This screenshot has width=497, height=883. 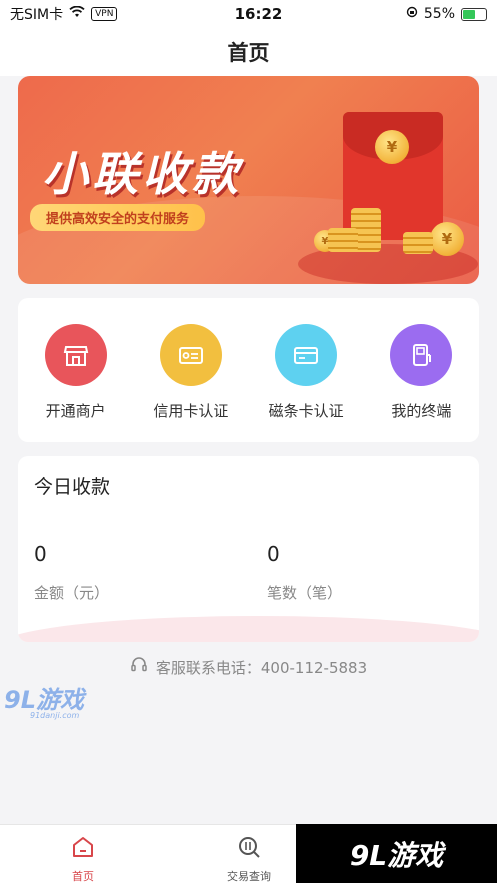 I want to click on battery-percent: 55%, so click(x=439, y=14).